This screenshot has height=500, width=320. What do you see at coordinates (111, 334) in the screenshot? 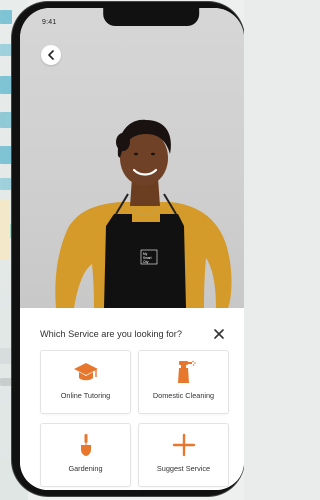
I see `sheet-title: Which Service are you looking for?` at bounding box center [111, 334].